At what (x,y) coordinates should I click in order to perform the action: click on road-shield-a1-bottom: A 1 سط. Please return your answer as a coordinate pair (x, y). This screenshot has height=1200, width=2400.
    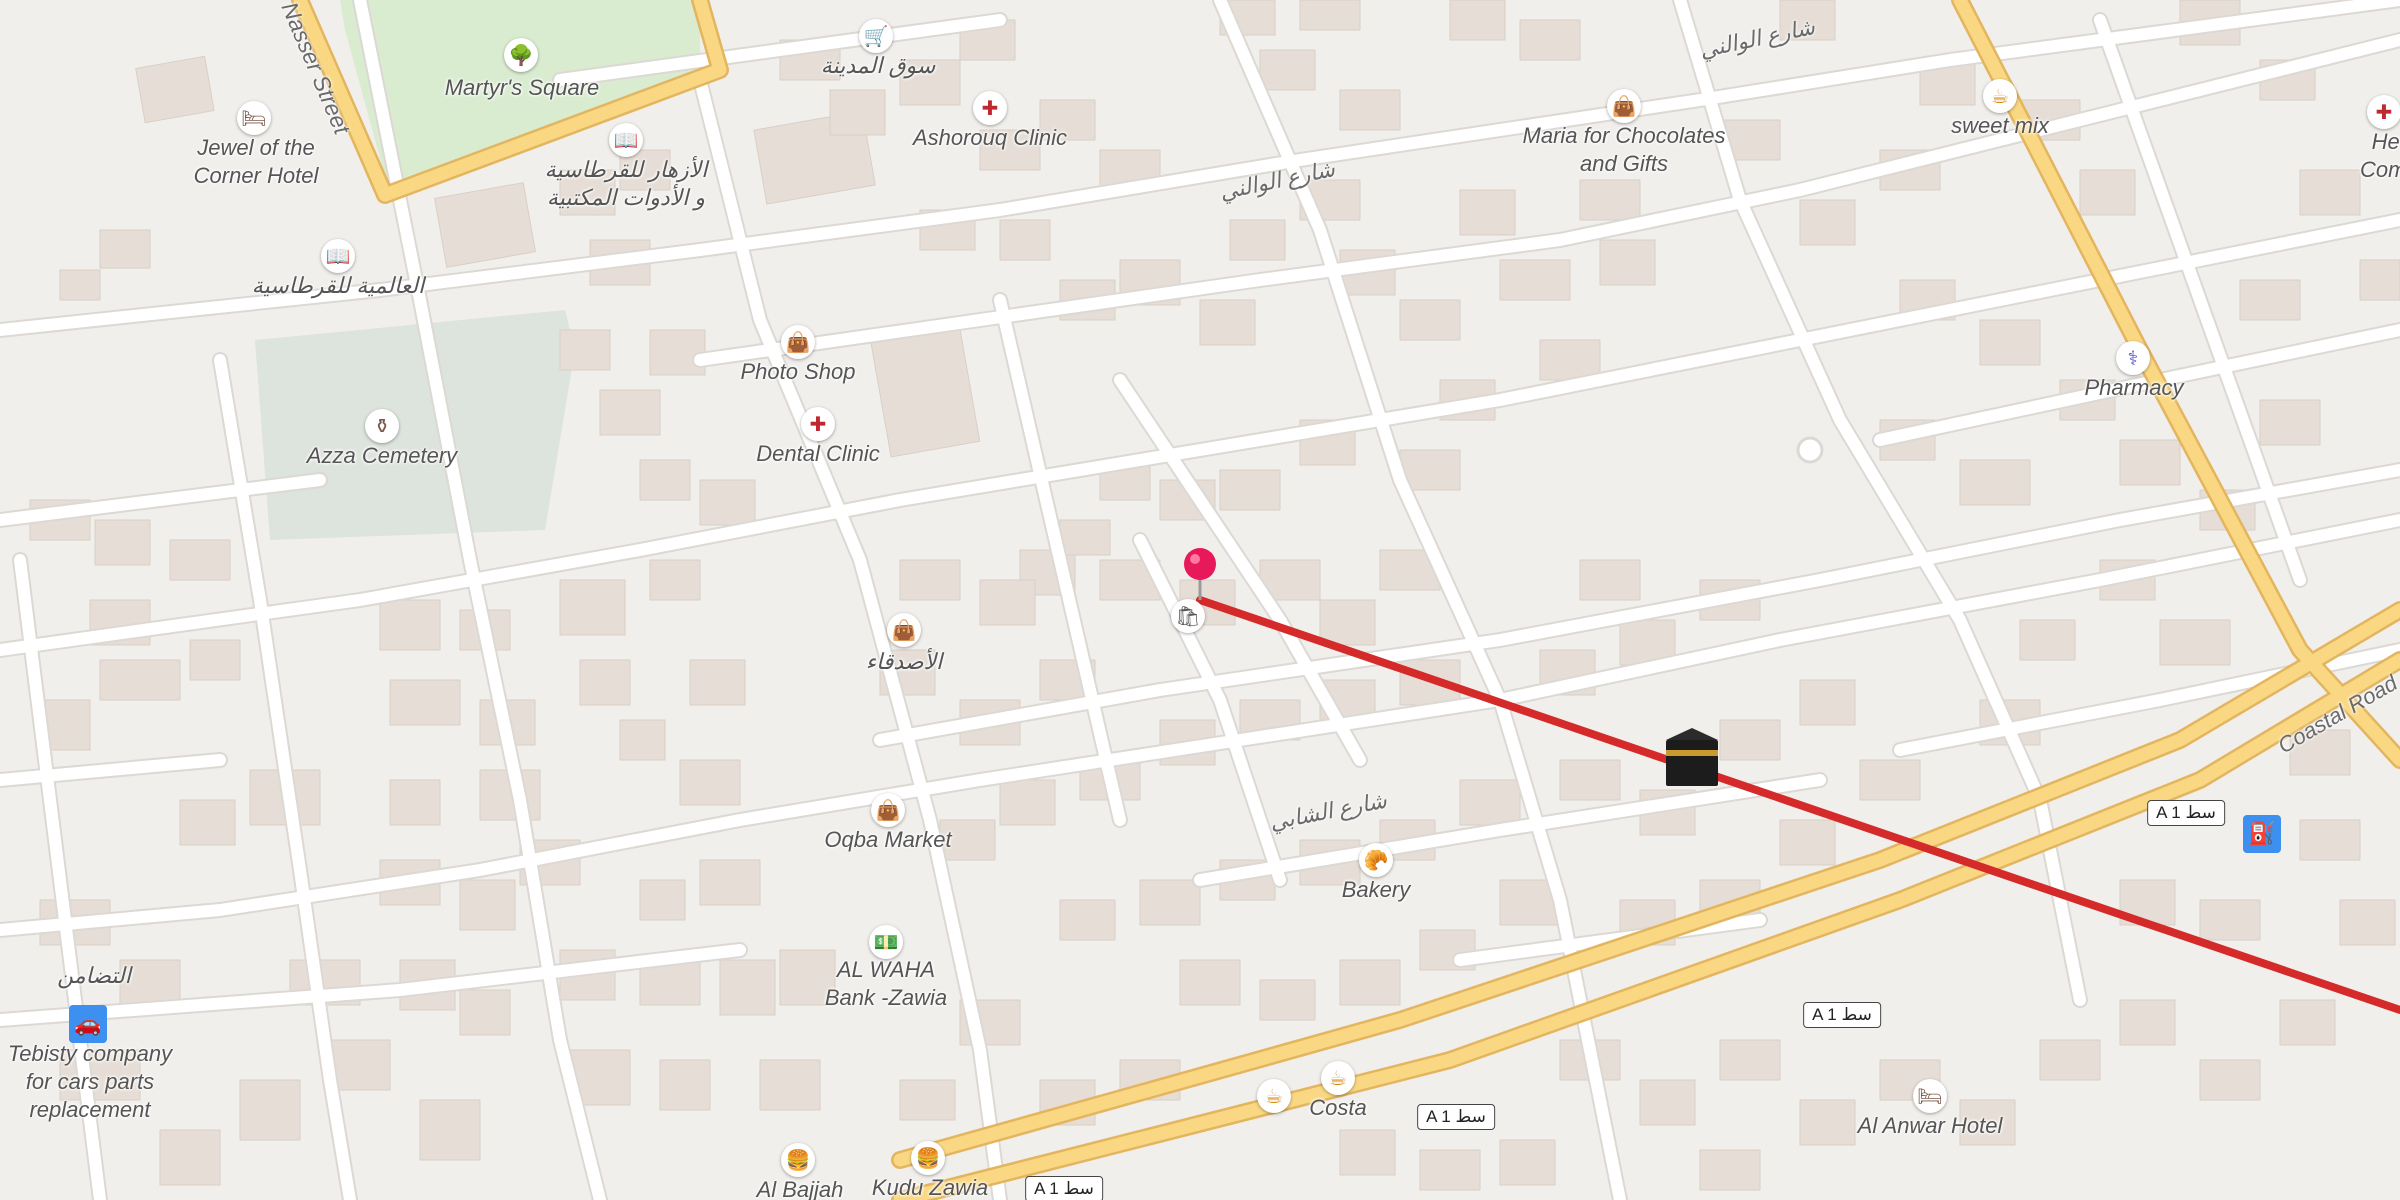
    Looking at the image, I should click on (1064, 1188).